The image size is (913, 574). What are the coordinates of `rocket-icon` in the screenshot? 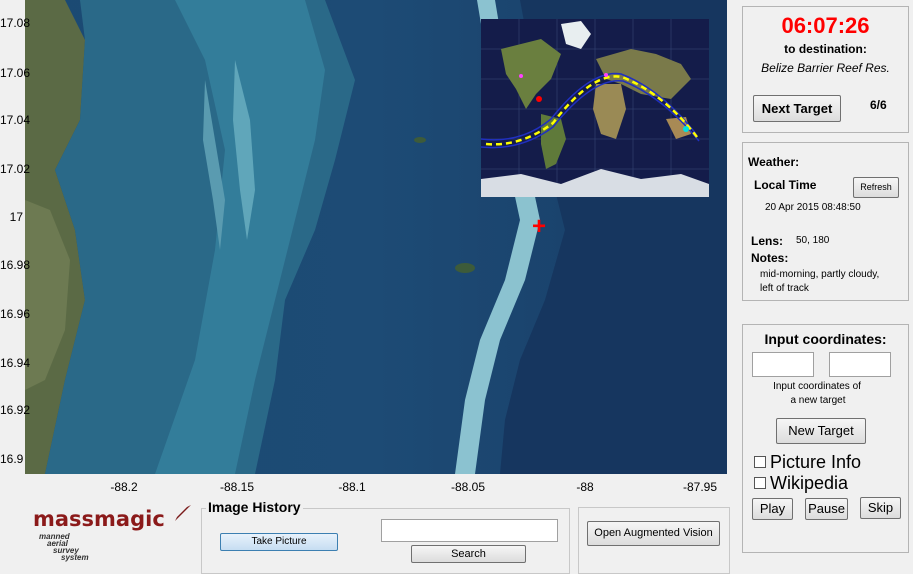 It's located at (183, 513).